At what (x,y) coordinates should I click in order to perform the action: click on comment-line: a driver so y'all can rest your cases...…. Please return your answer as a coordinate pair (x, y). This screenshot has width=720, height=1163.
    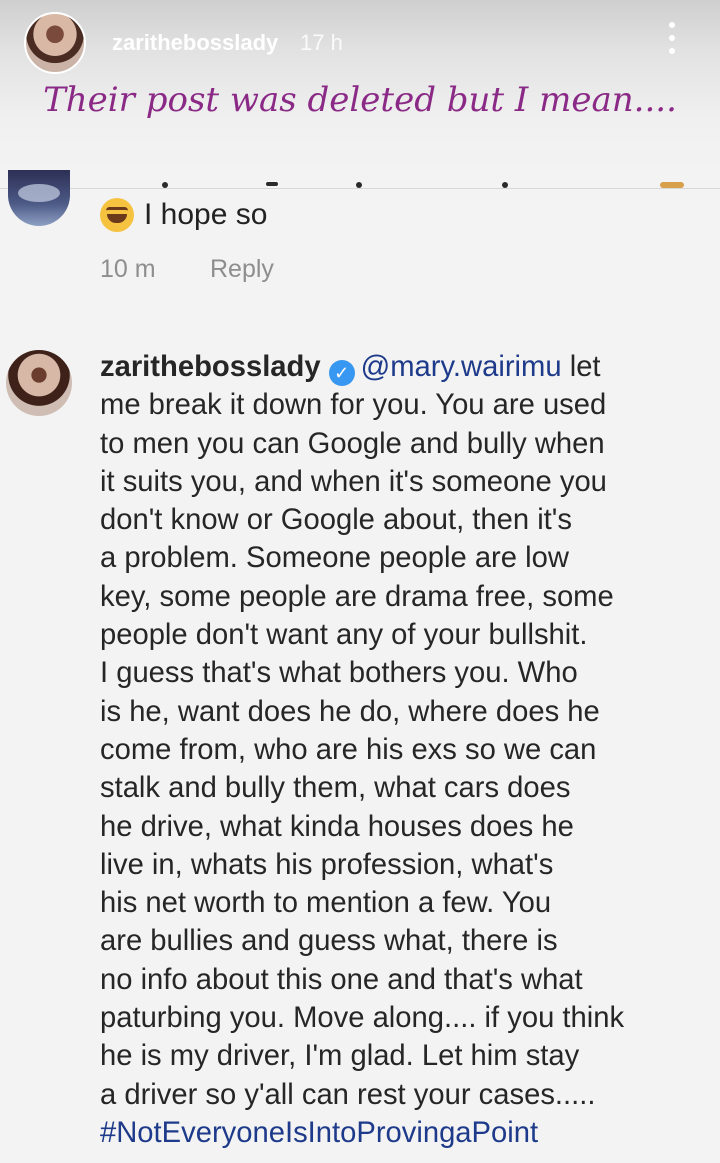
    Looking at the image, I should click on (348, 1094).